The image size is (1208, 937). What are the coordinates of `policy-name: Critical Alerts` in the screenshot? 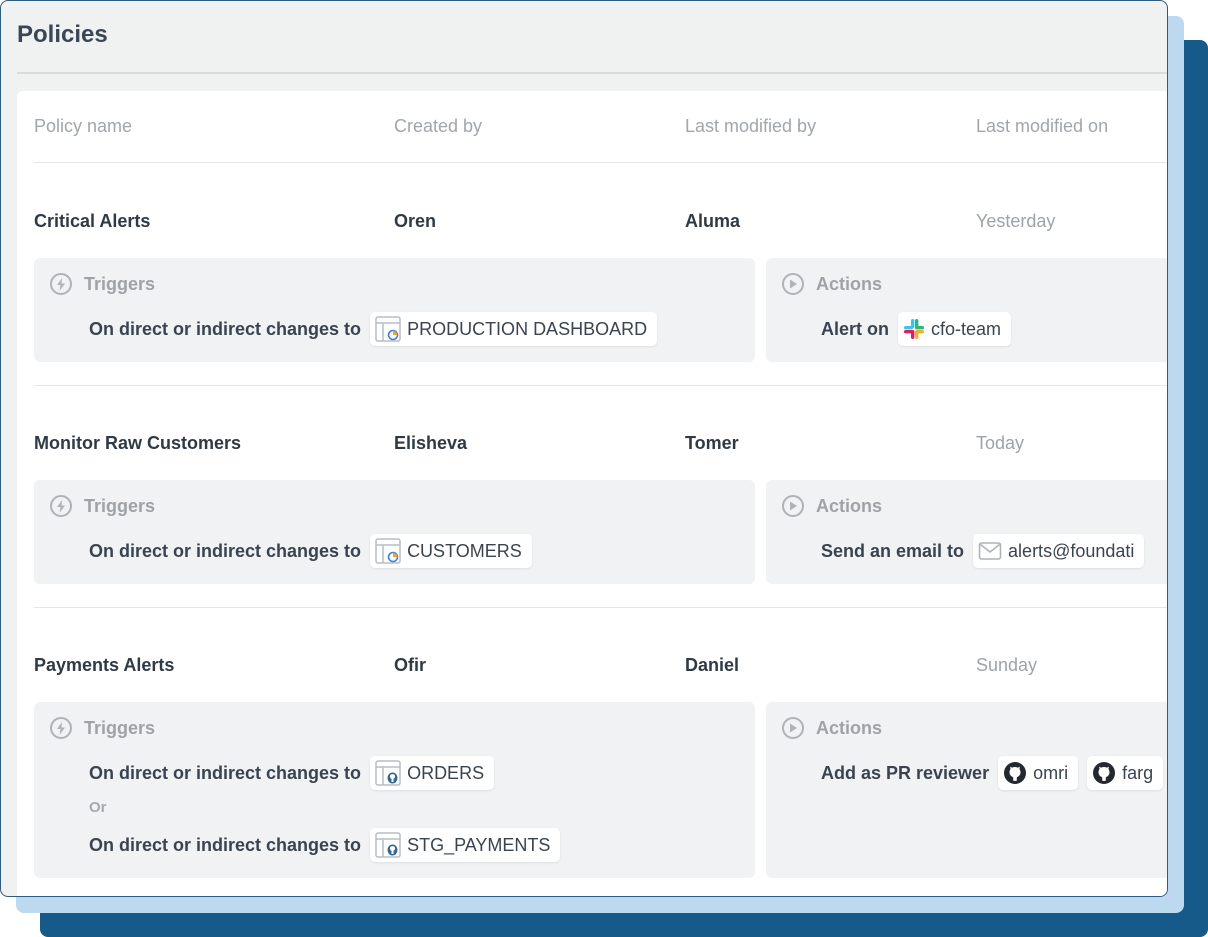 It's located at (92, 221).